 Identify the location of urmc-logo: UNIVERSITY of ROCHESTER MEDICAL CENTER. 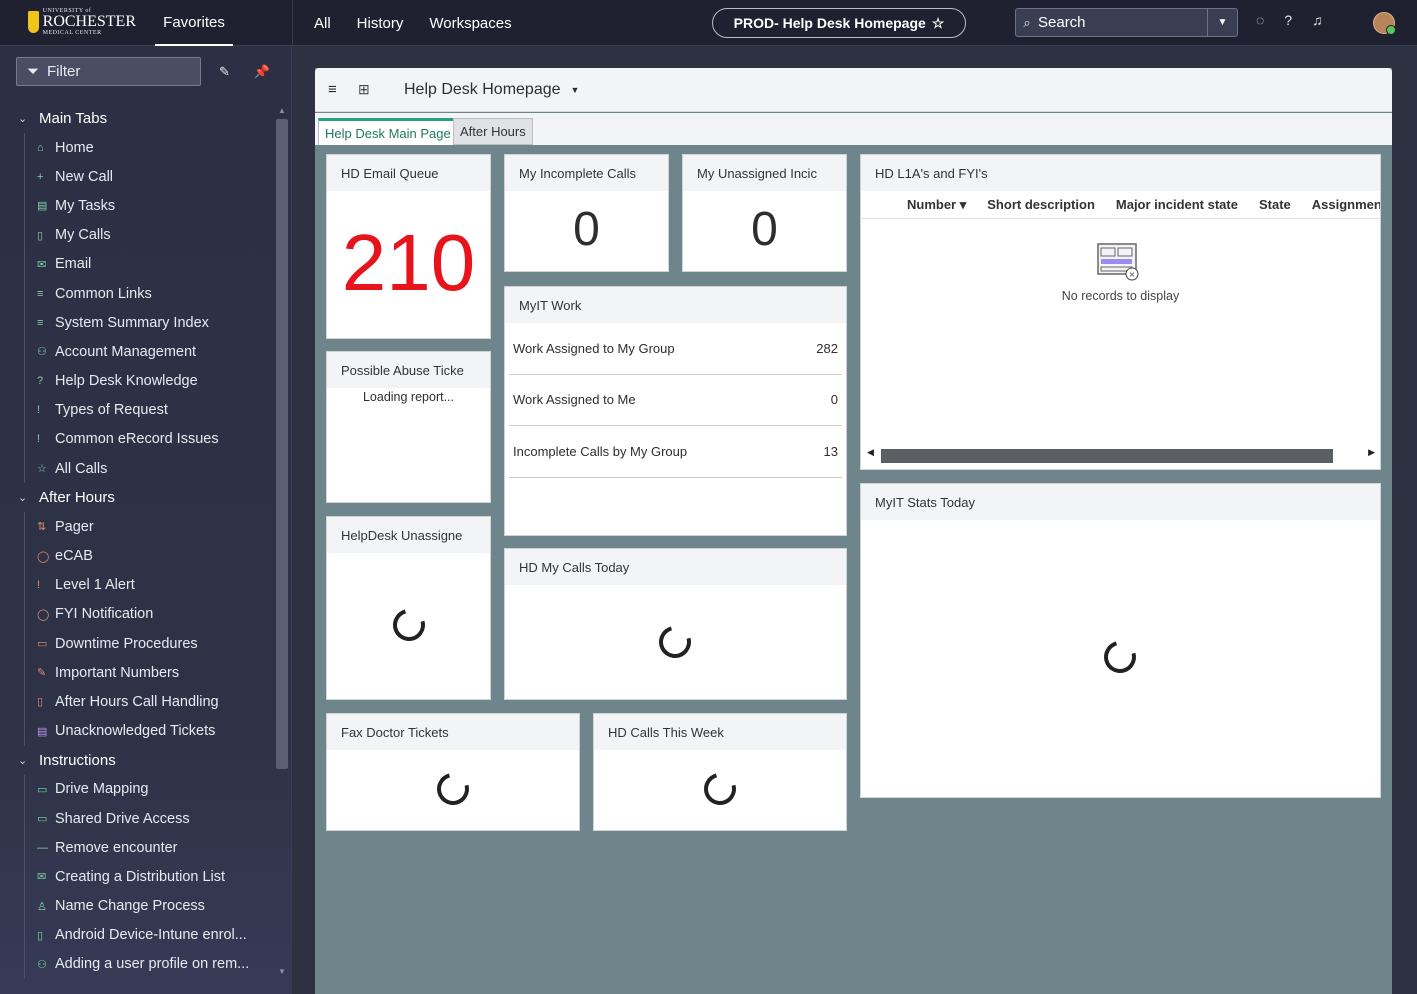
(82, 22).